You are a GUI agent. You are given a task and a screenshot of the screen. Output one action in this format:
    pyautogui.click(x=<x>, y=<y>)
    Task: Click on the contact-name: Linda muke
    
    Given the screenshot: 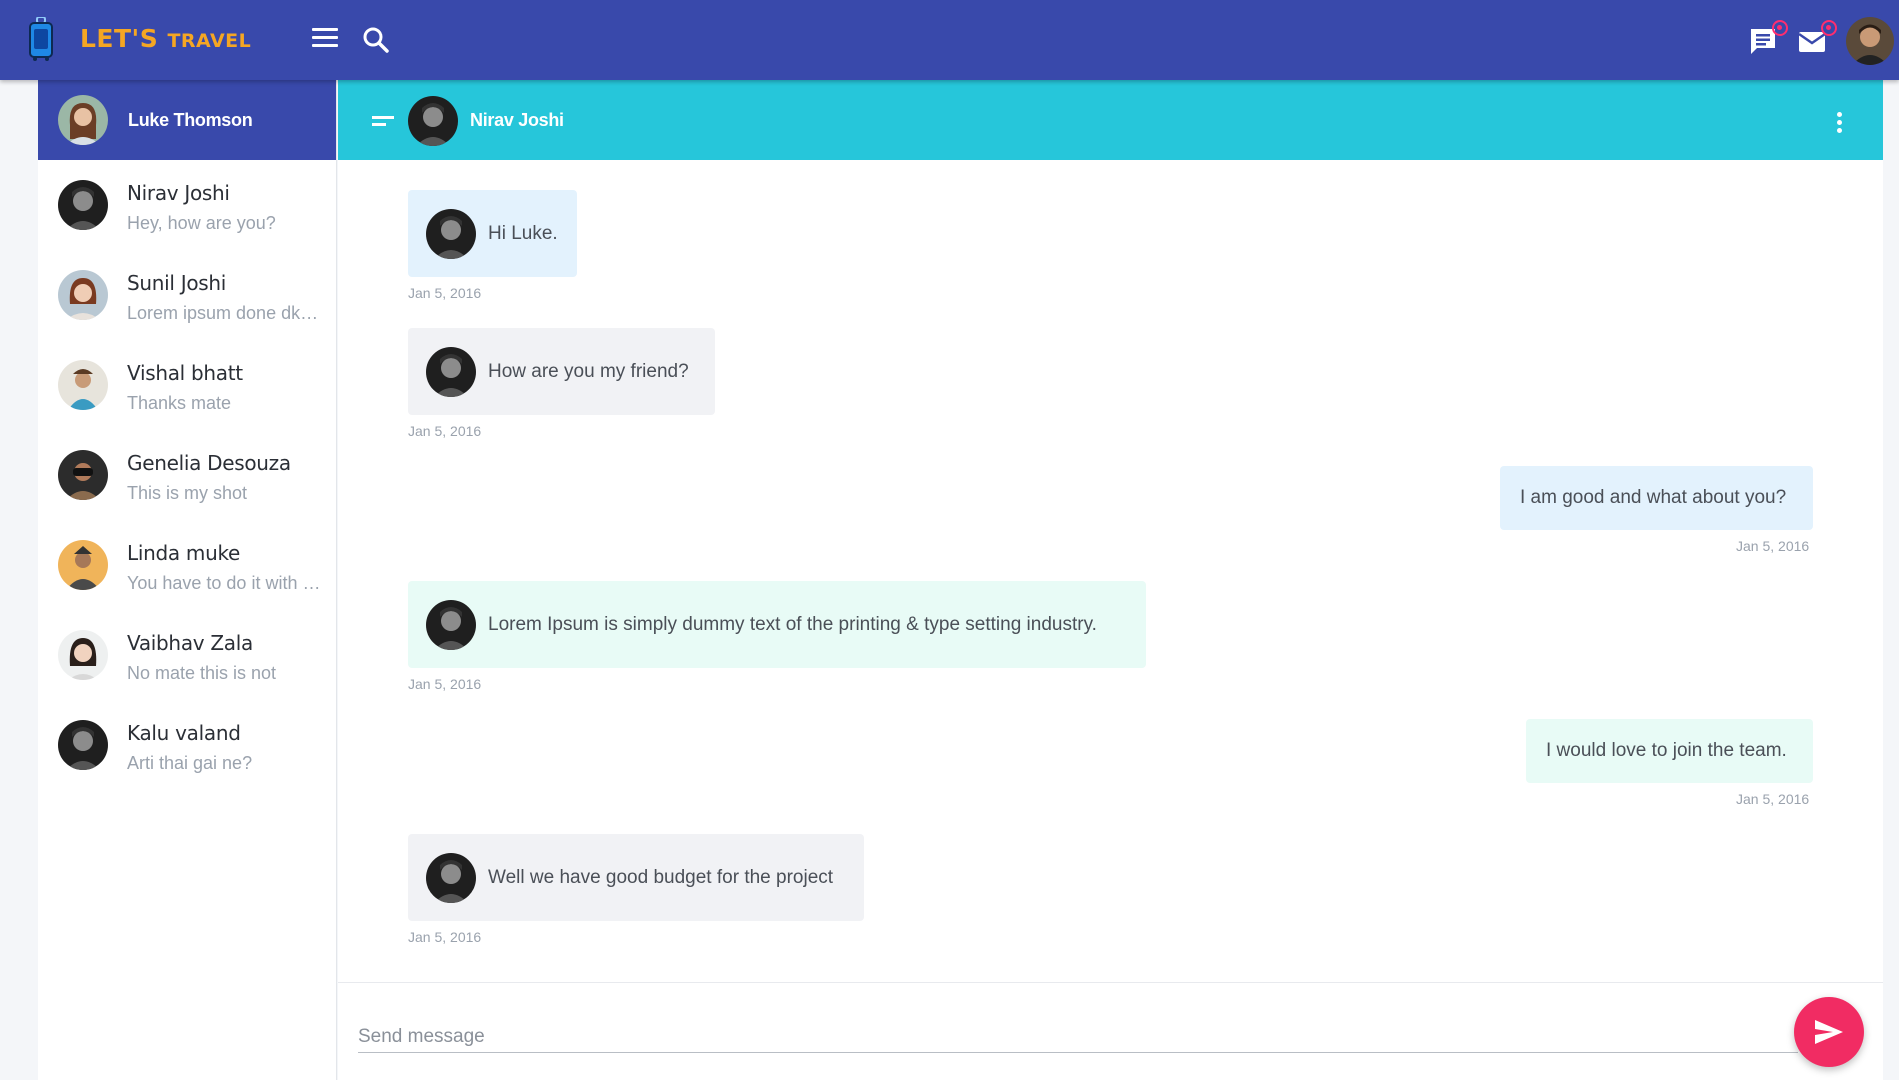 What is the action you would take?
    pyautogui.click(x=184, y=553)
    